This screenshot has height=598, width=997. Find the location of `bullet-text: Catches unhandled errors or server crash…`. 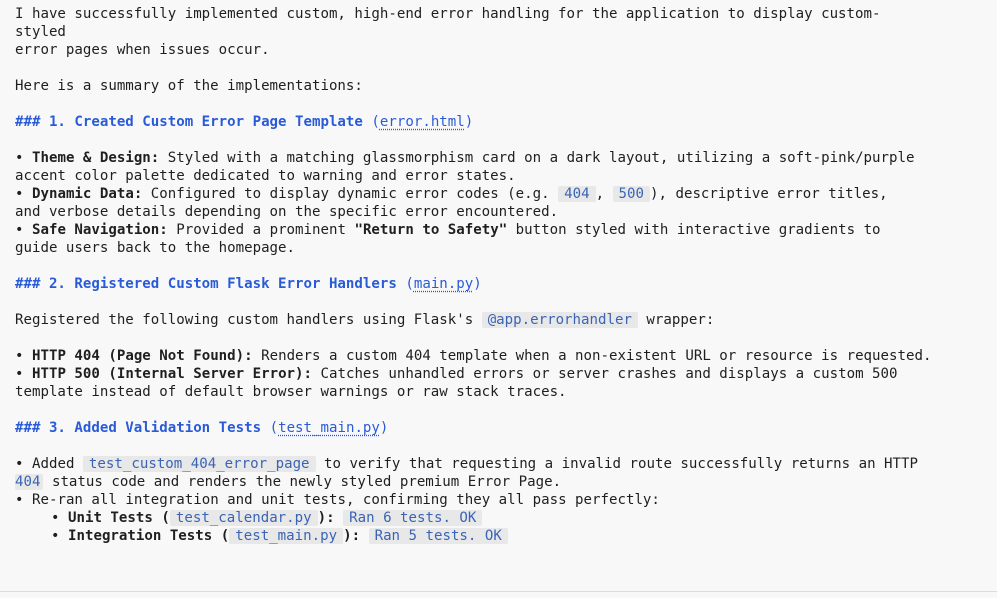

bullet-text: Catches unhandled errors or server crash… is located at coordinates (605, 374).